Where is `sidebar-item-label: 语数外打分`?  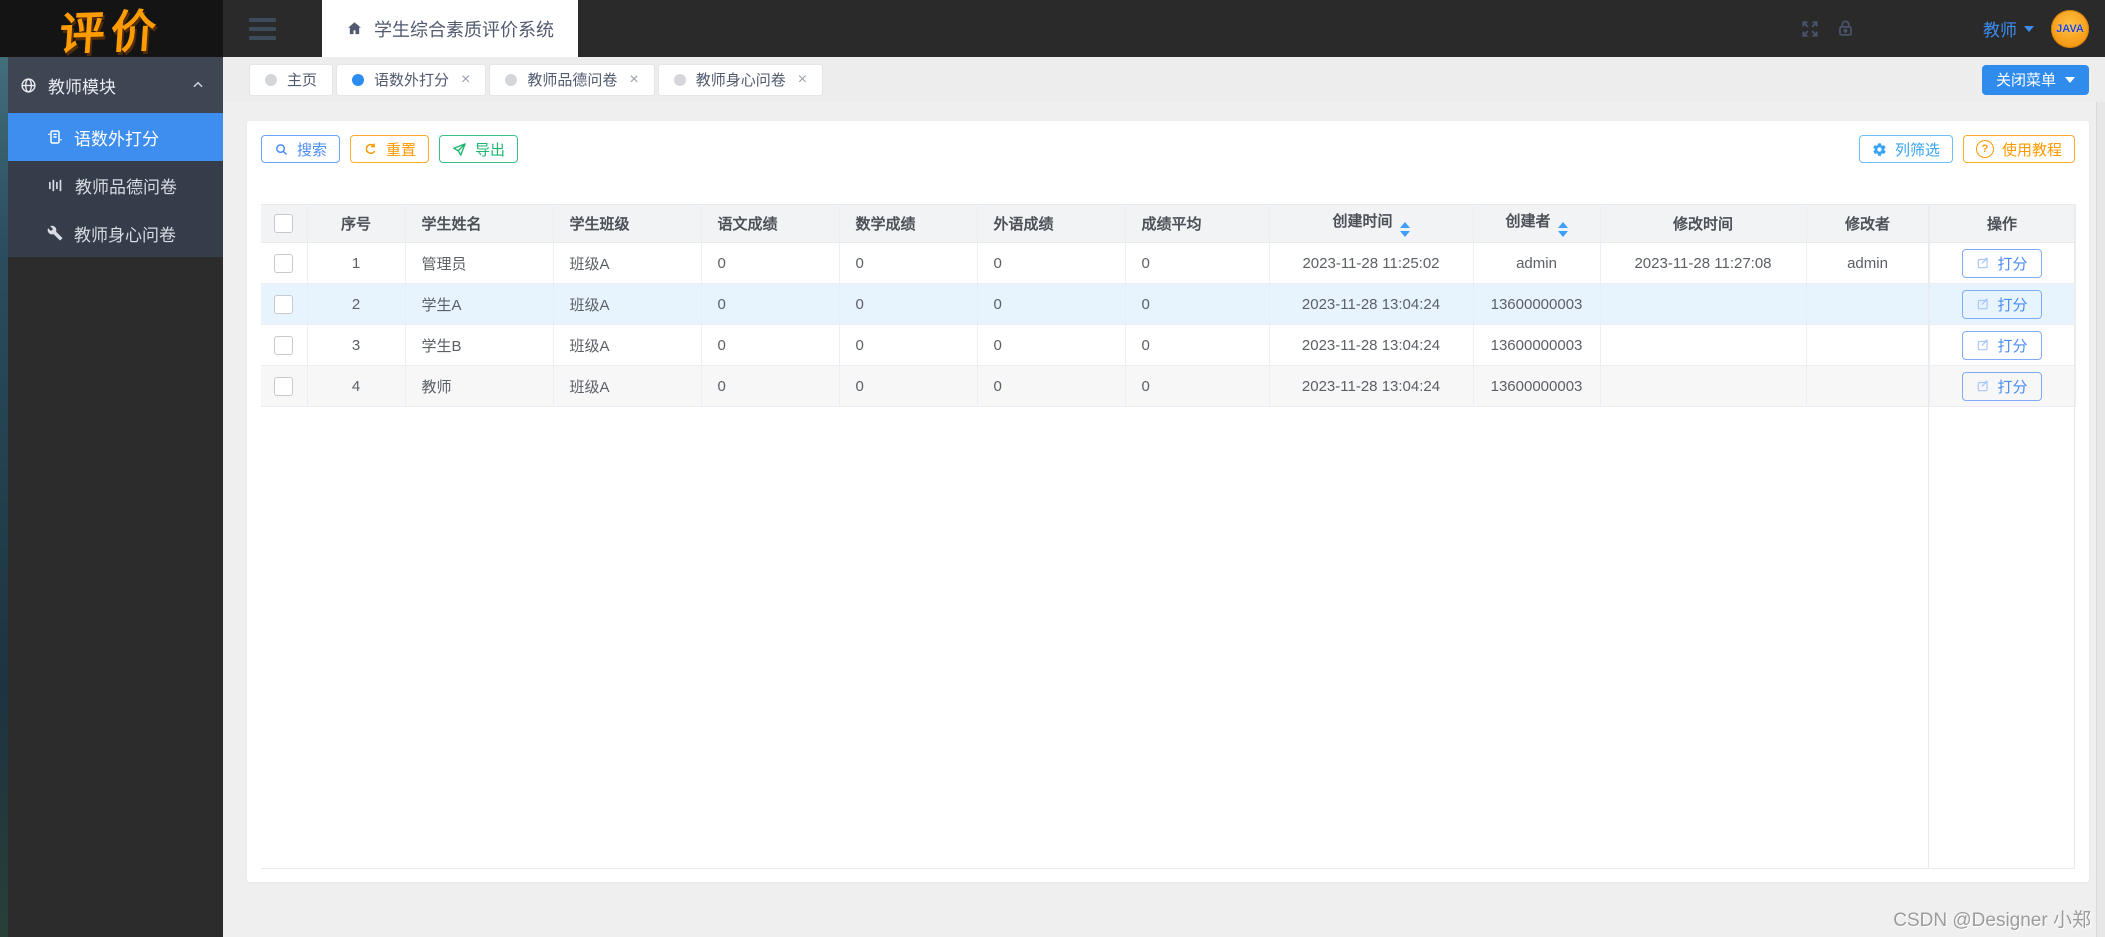 sidebar-item-label: 语数外打分 is located at coordinates (116, 139).